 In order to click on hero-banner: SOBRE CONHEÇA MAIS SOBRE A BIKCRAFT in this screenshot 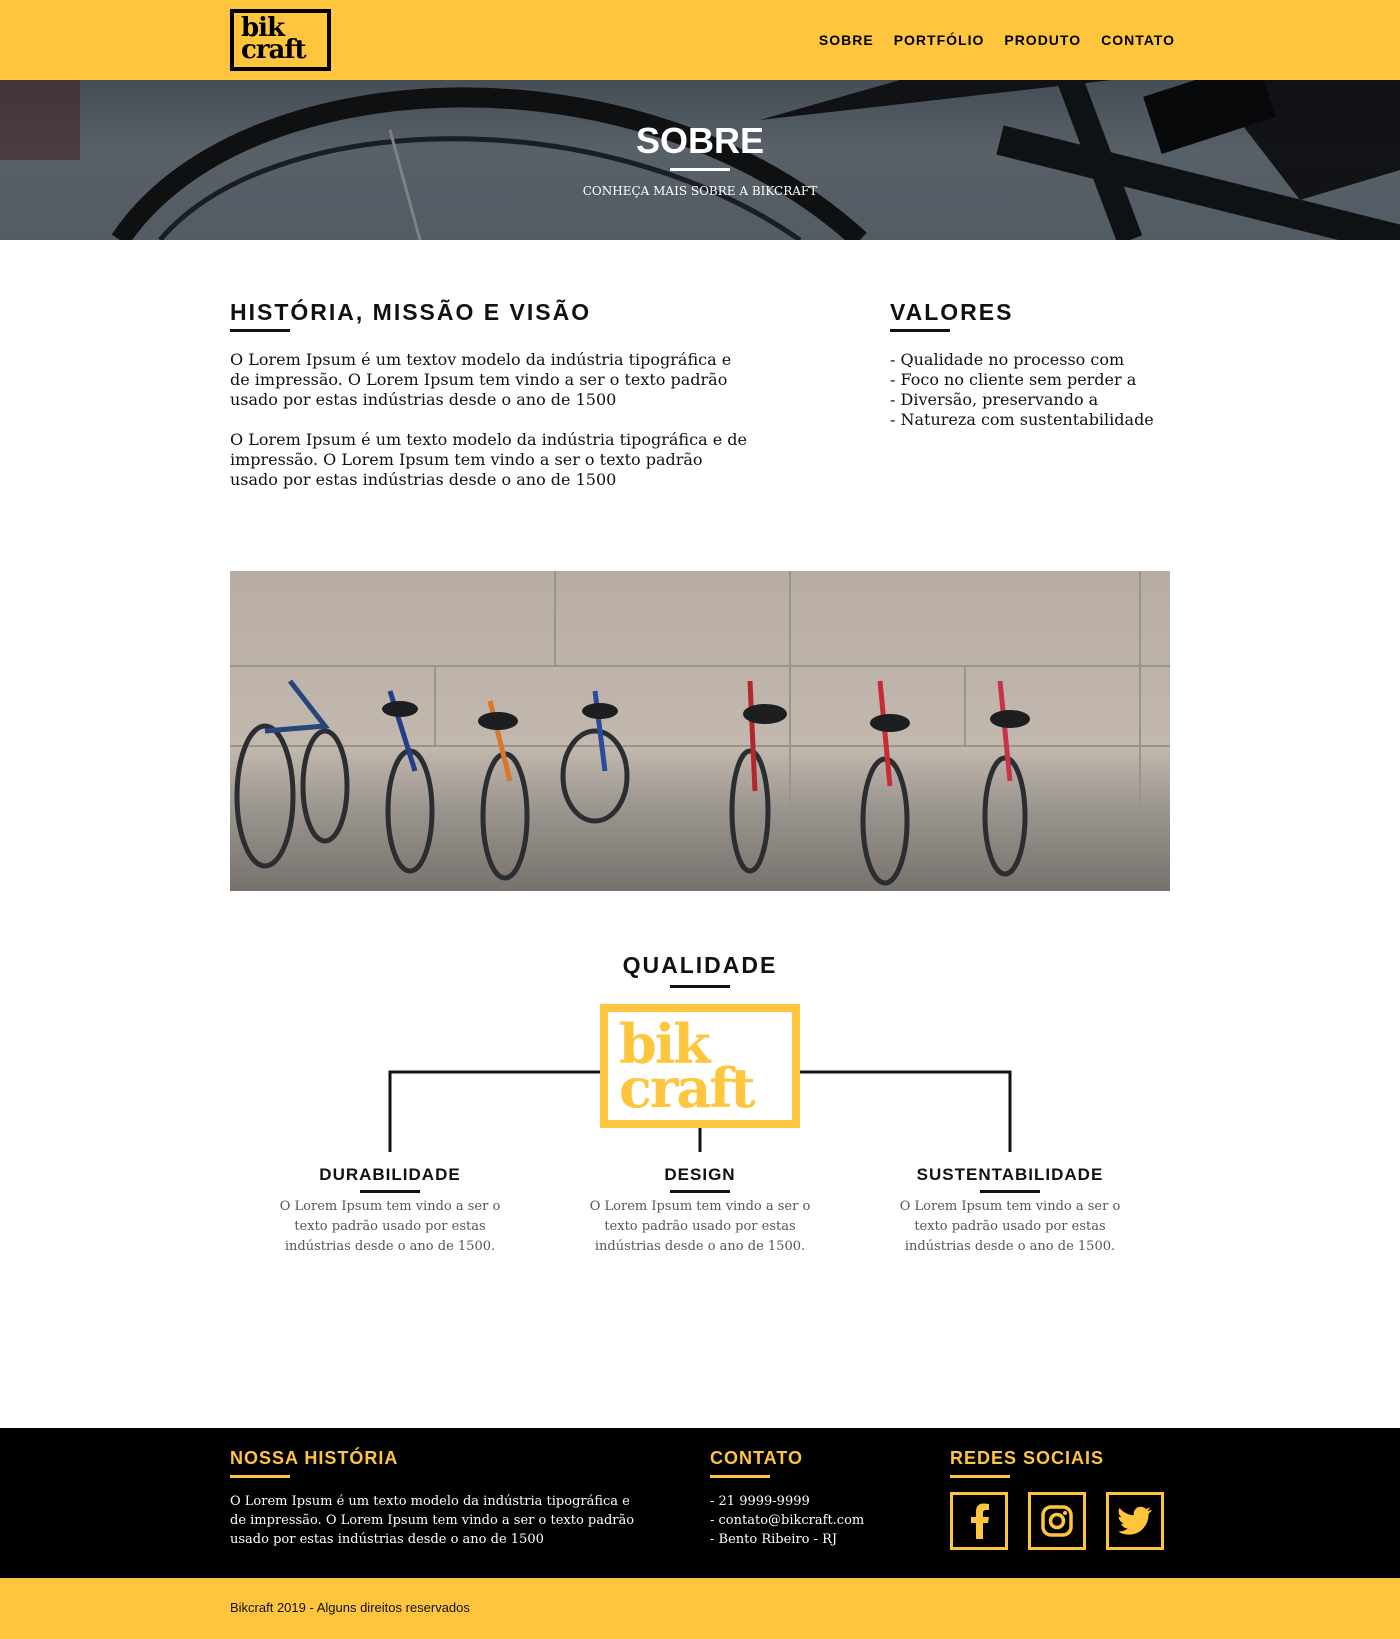, I will do `click(700, 160)`.